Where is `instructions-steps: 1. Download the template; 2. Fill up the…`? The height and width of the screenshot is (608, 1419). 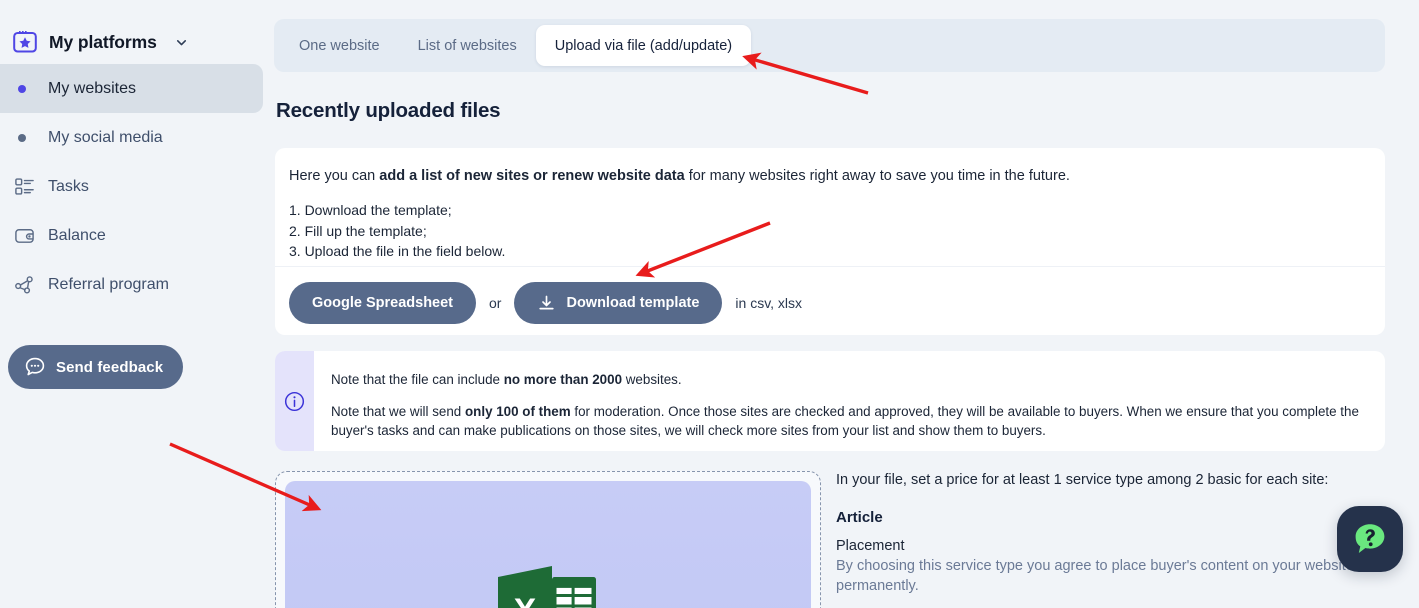 instructions-steps: 1. Download the template; 2. Fill up the… is located at coordinates (830, 230).